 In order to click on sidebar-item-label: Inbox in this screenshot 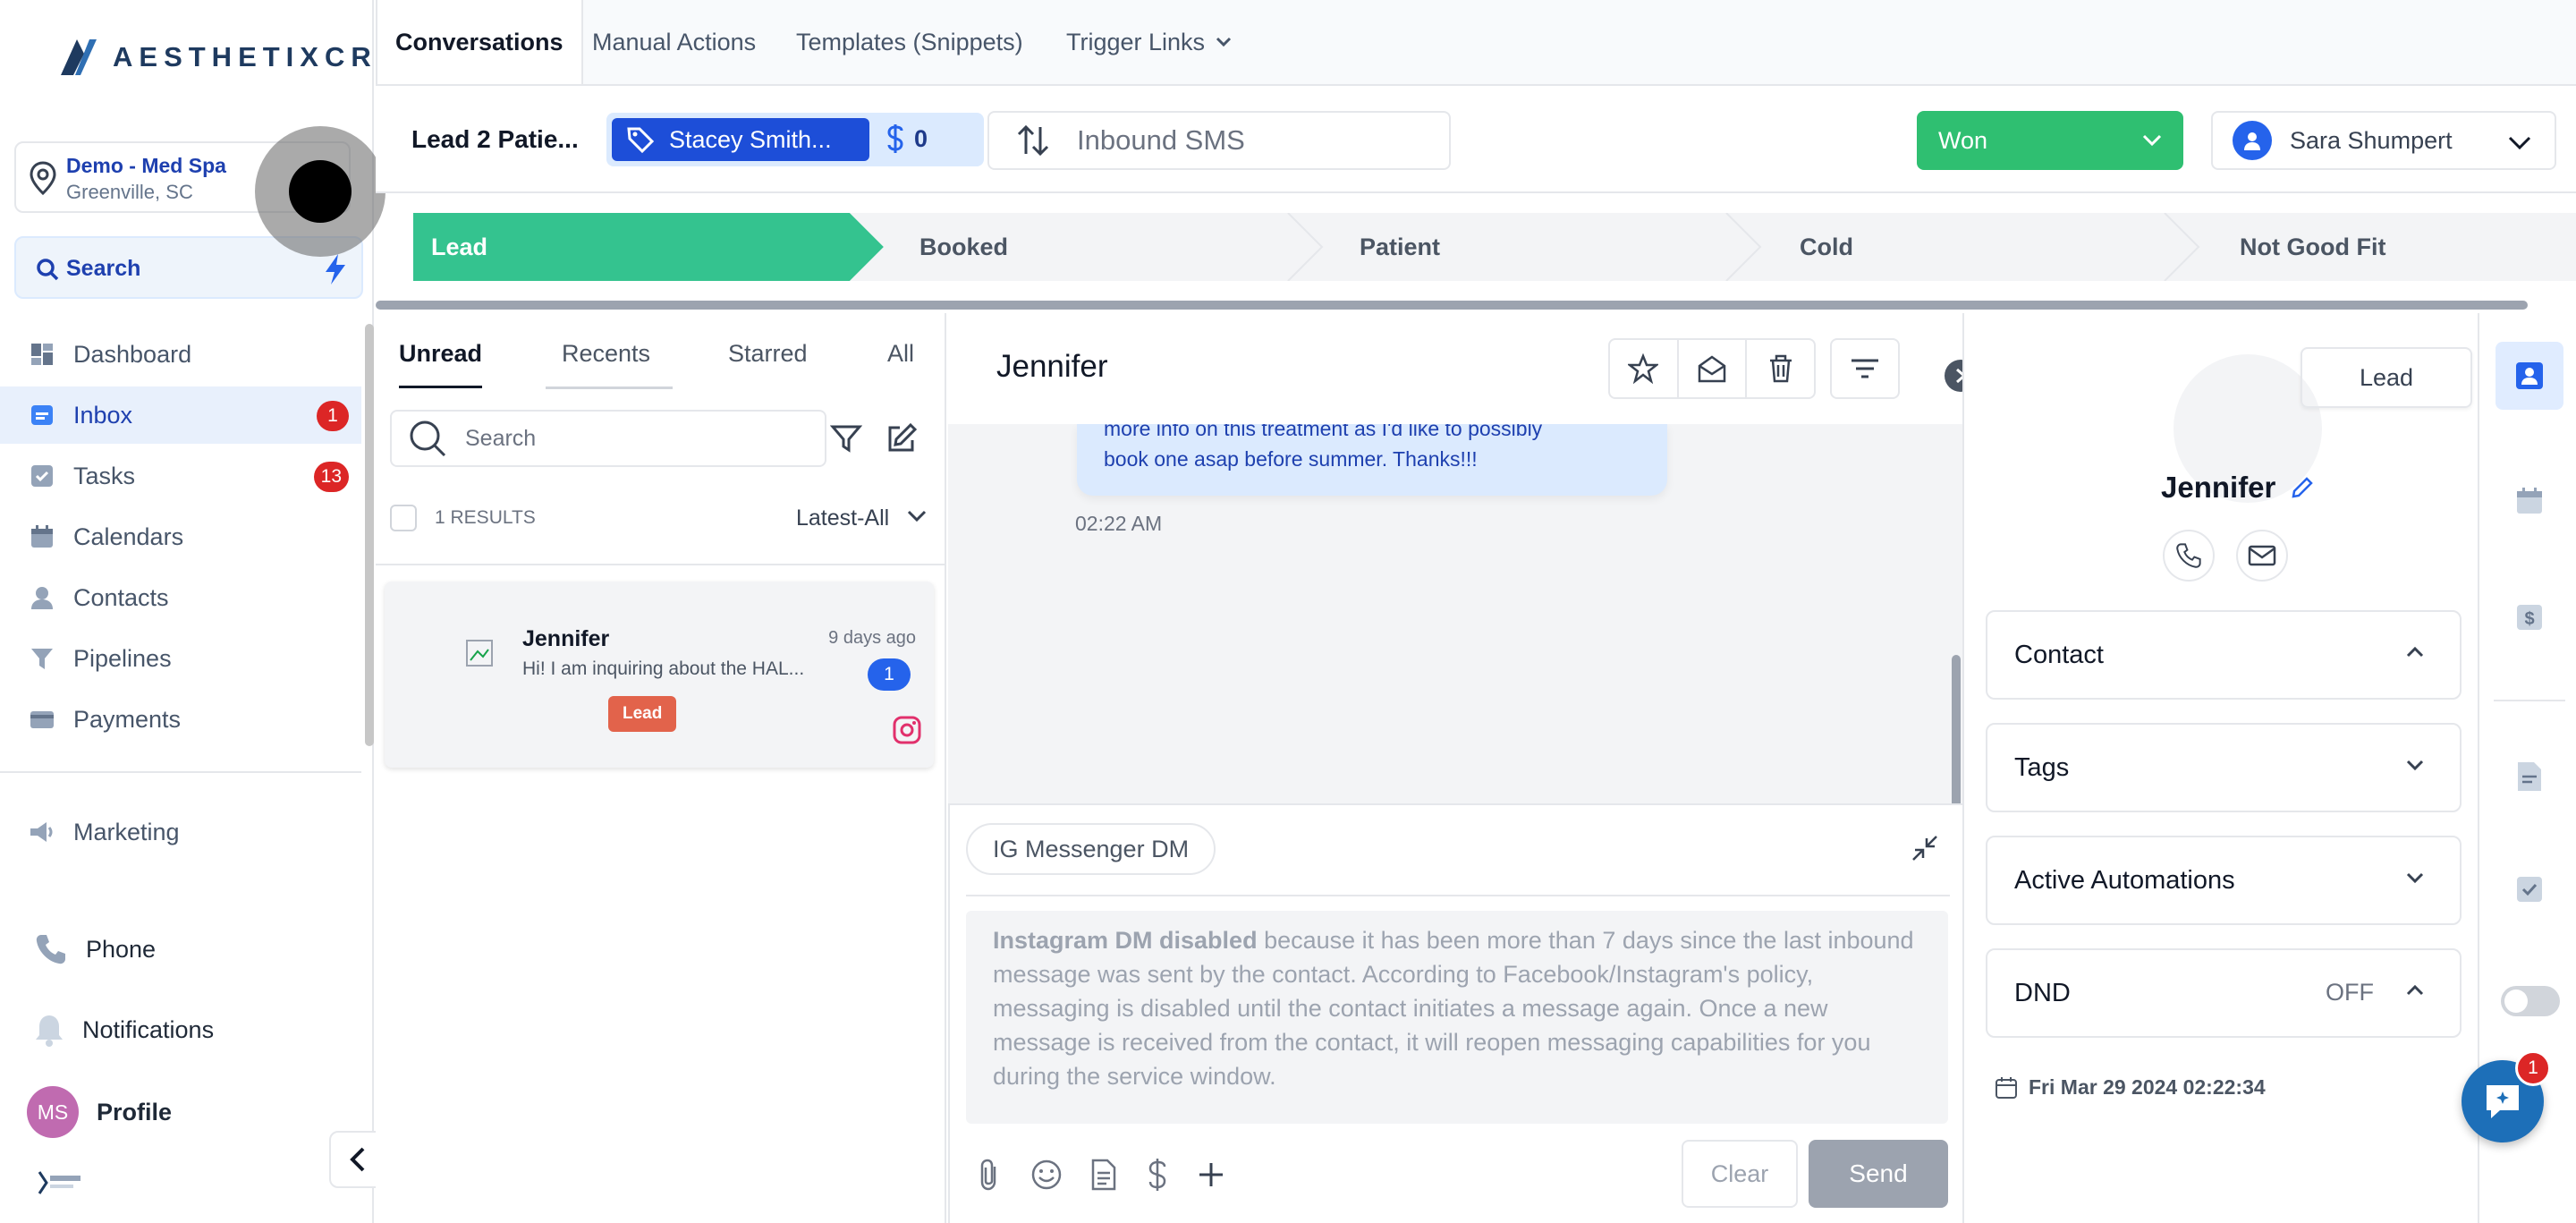, I will do `click(103, 415)`.